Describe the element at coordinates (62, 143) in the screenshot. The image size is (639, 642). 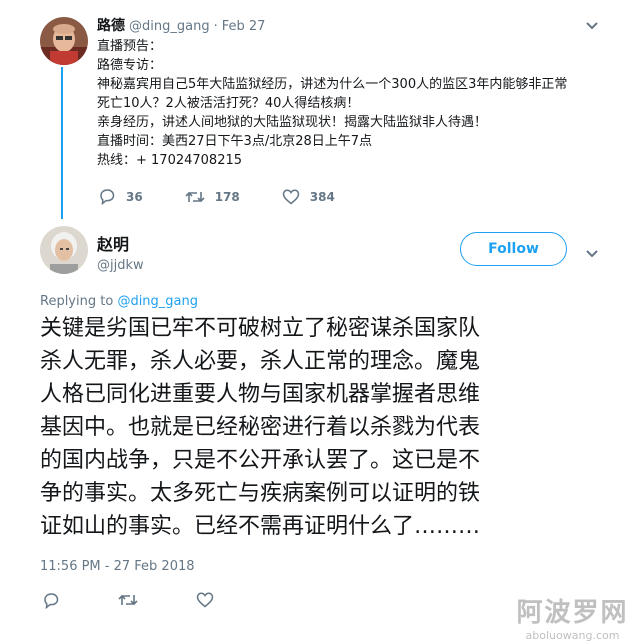
I see `thread-line` at that location.